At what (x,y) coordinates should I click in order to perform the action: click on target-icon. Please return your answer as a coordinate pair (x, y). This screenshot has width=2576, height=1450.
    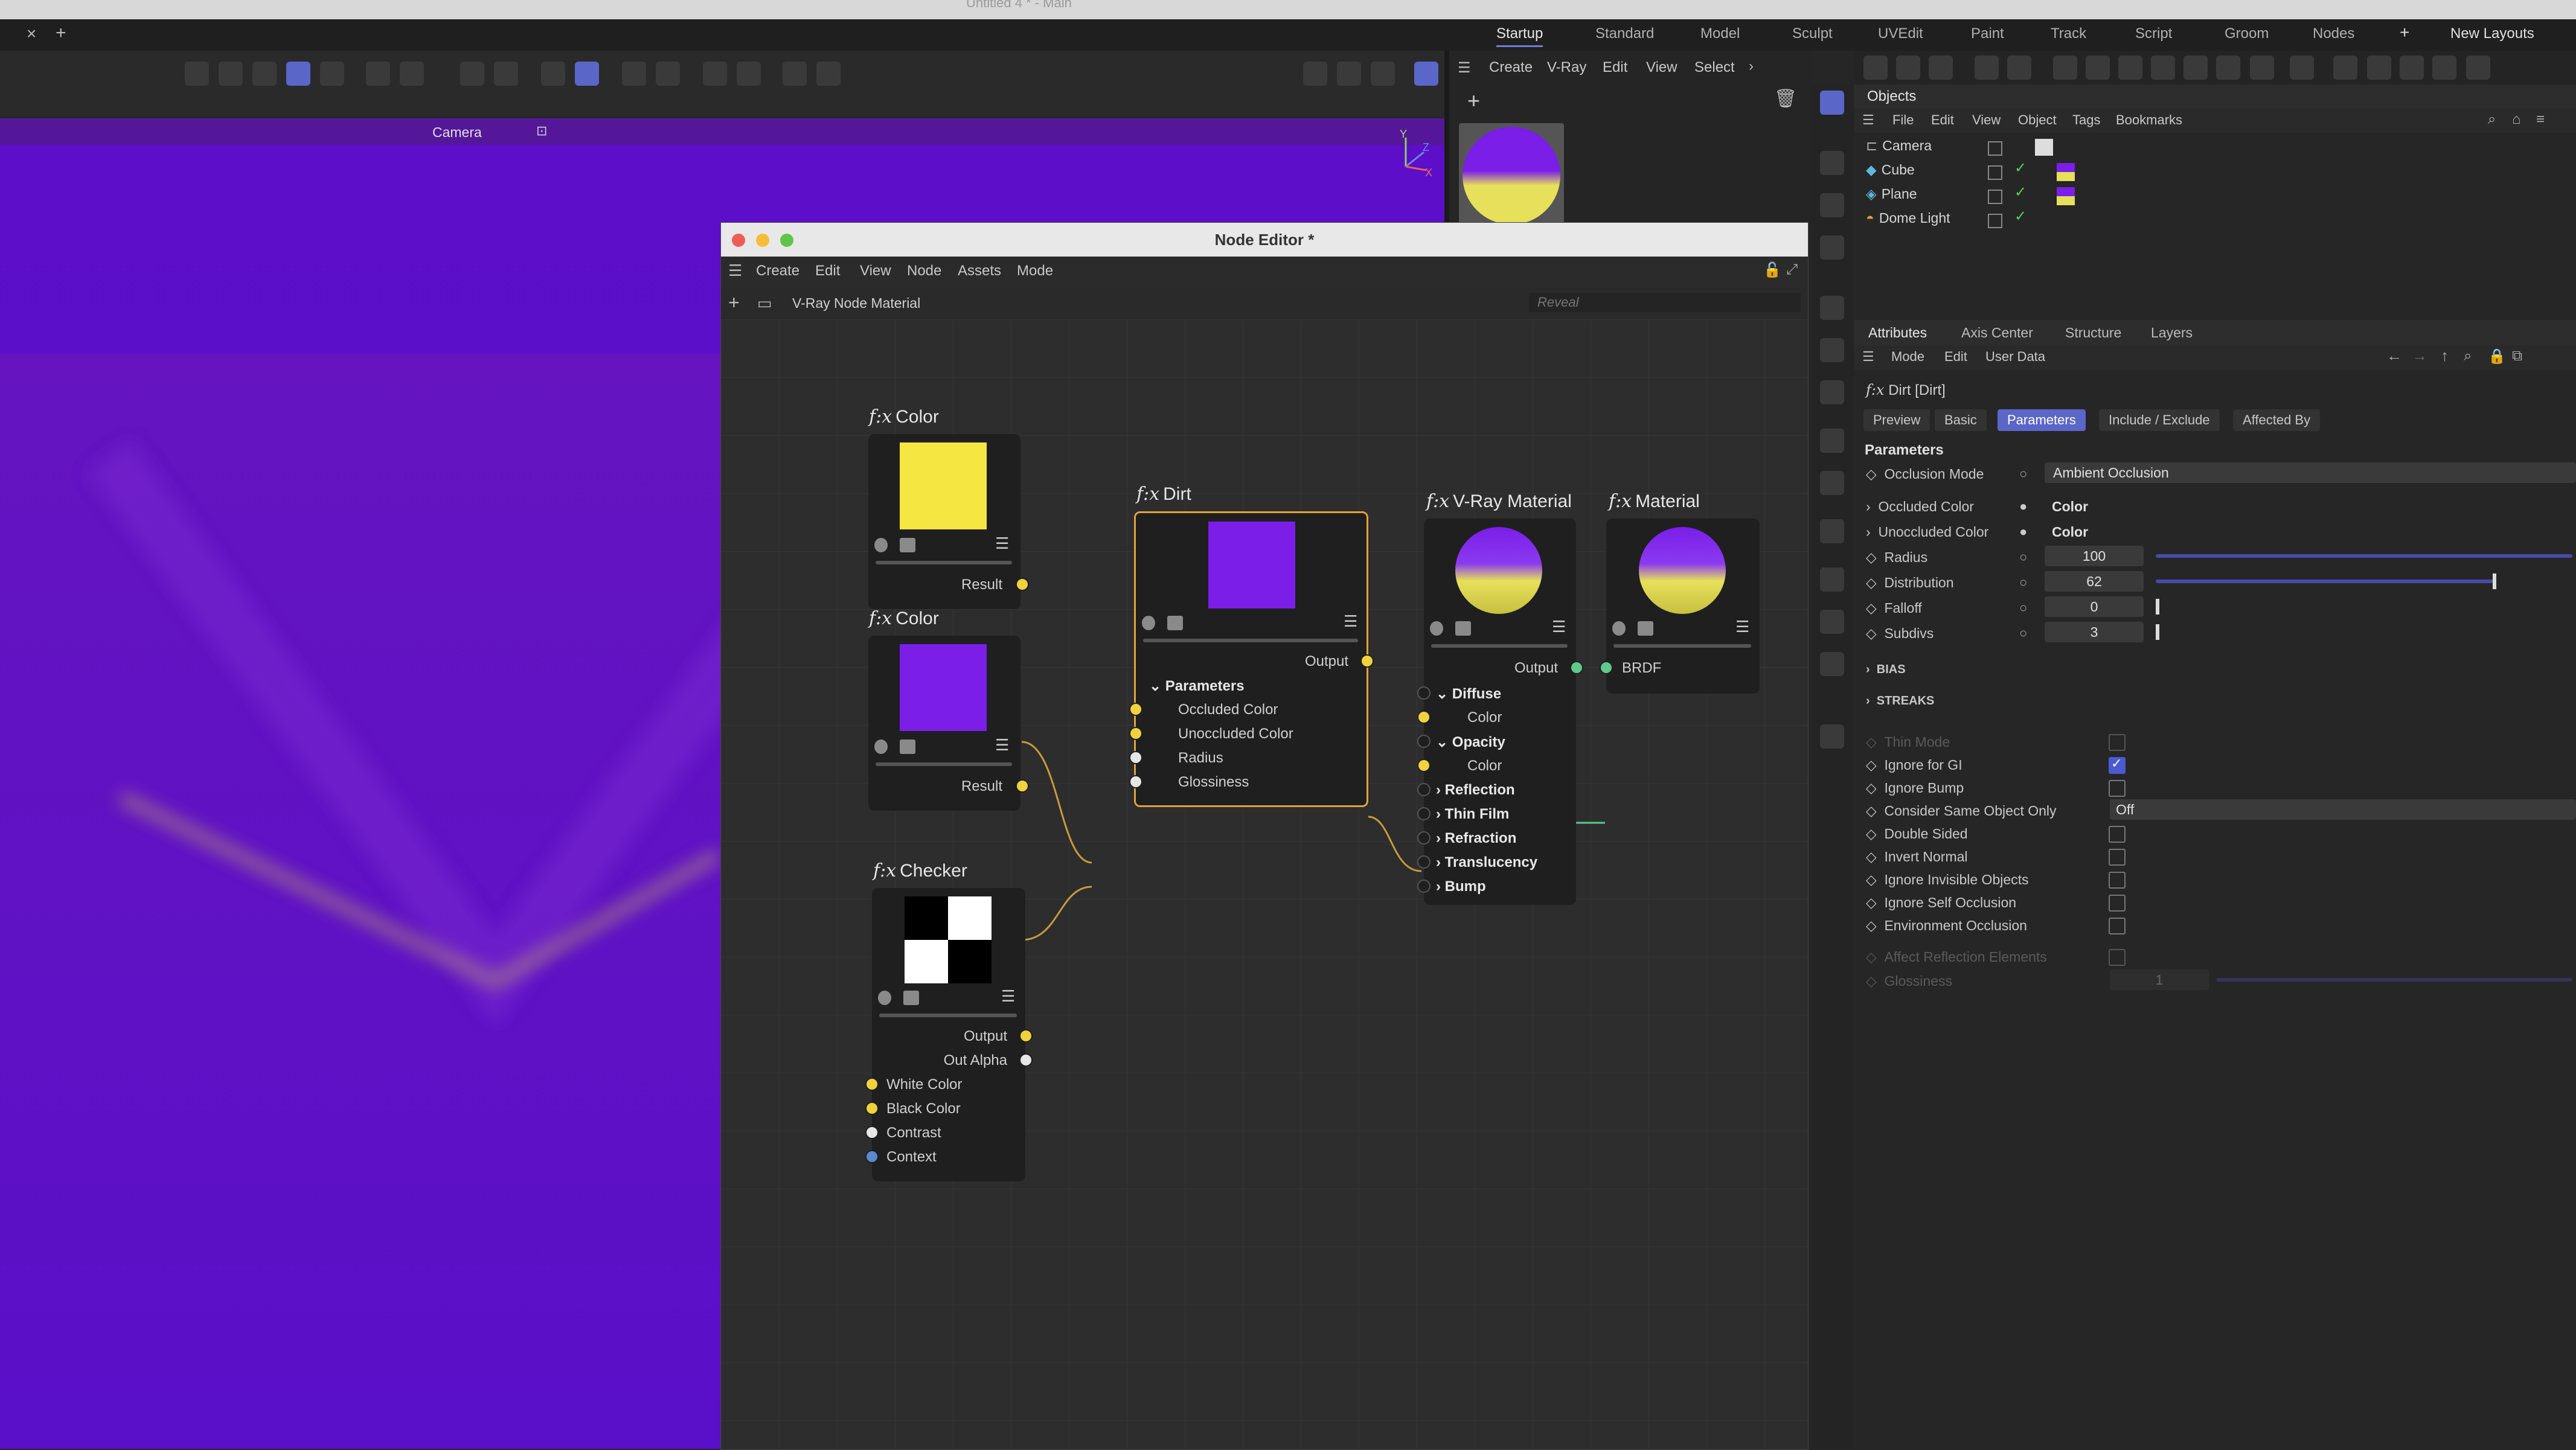
    Looking at the image, I should click on (668, 74).